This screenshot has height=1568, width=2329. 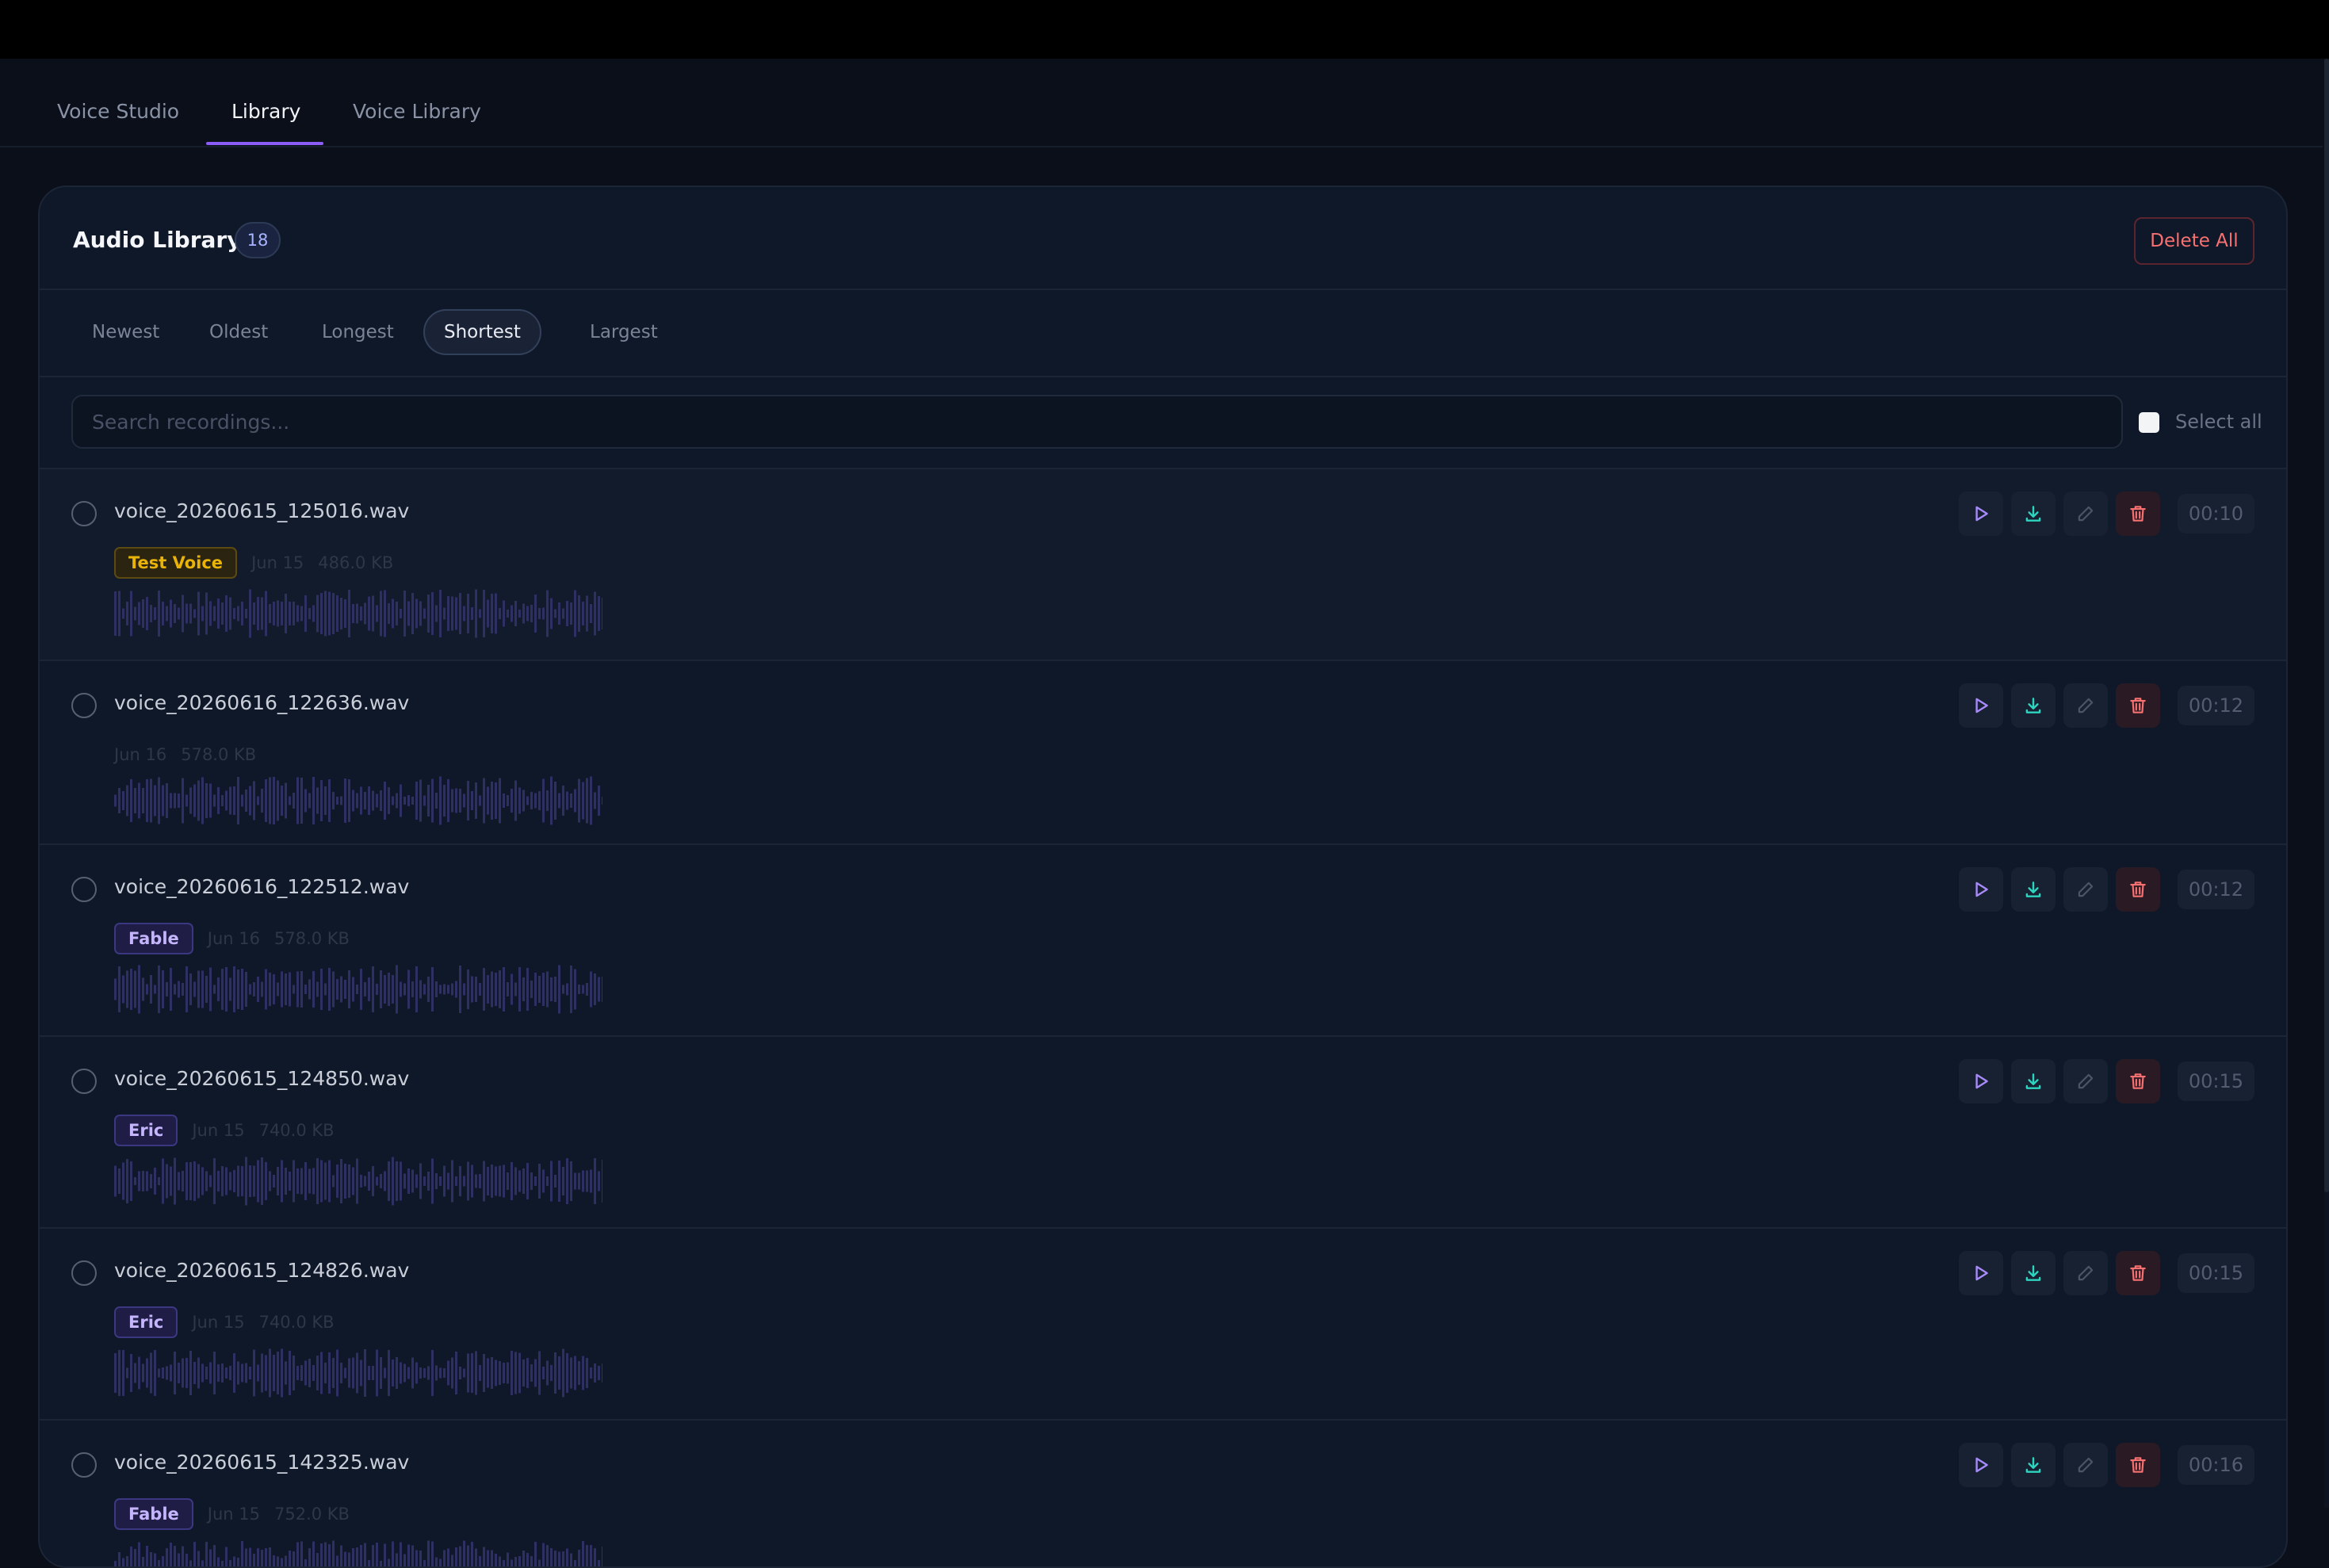 What do you see at coordinates (1097, 422) in the screenshot?
I see `search-input` at bounding box center [1097, 422].